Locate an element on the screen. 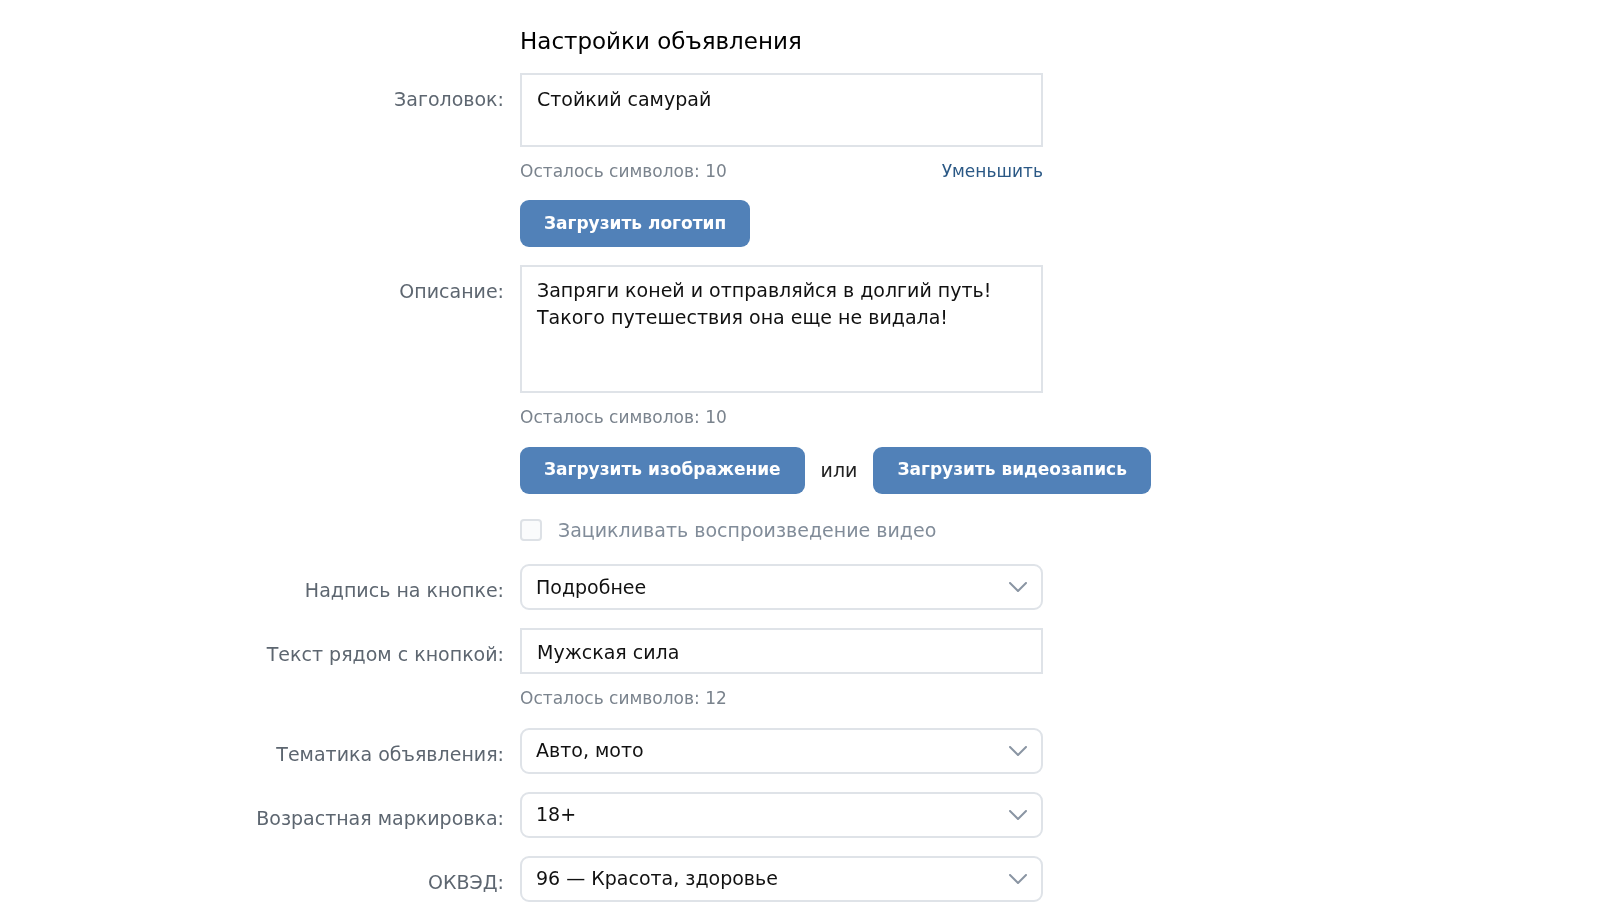  dropdown-value: Подробнее is located at coordinates (591, 587).